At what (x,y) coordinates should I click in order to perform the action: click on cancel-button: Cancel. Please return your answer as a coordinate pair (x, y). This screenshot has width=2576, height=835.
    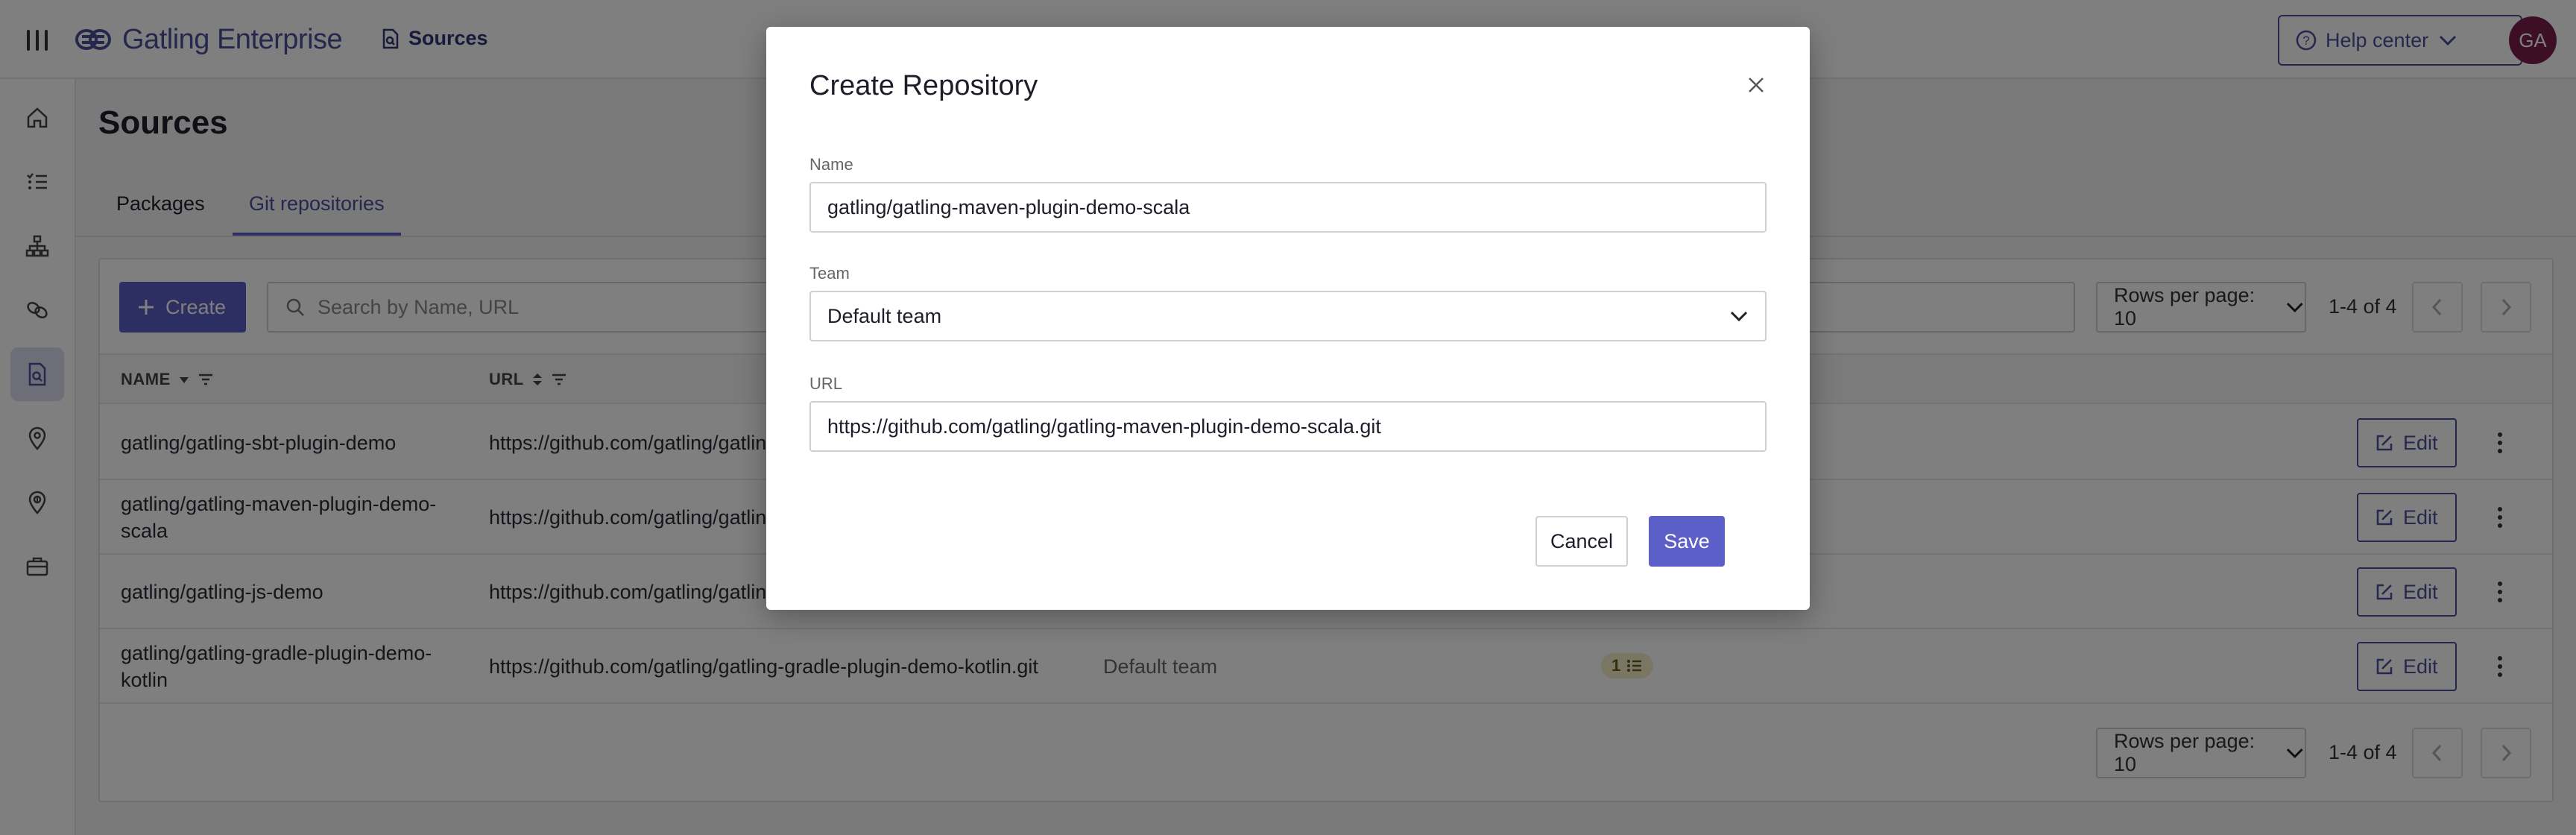
    Looking at the image, I should click on (1581, 541).